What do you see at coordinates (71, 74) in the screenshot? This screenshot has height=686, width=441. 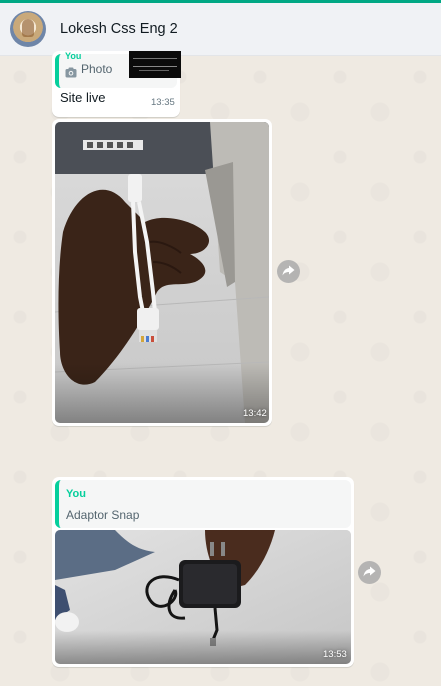 I see `camera-icon` at bounding box center [71, 74].